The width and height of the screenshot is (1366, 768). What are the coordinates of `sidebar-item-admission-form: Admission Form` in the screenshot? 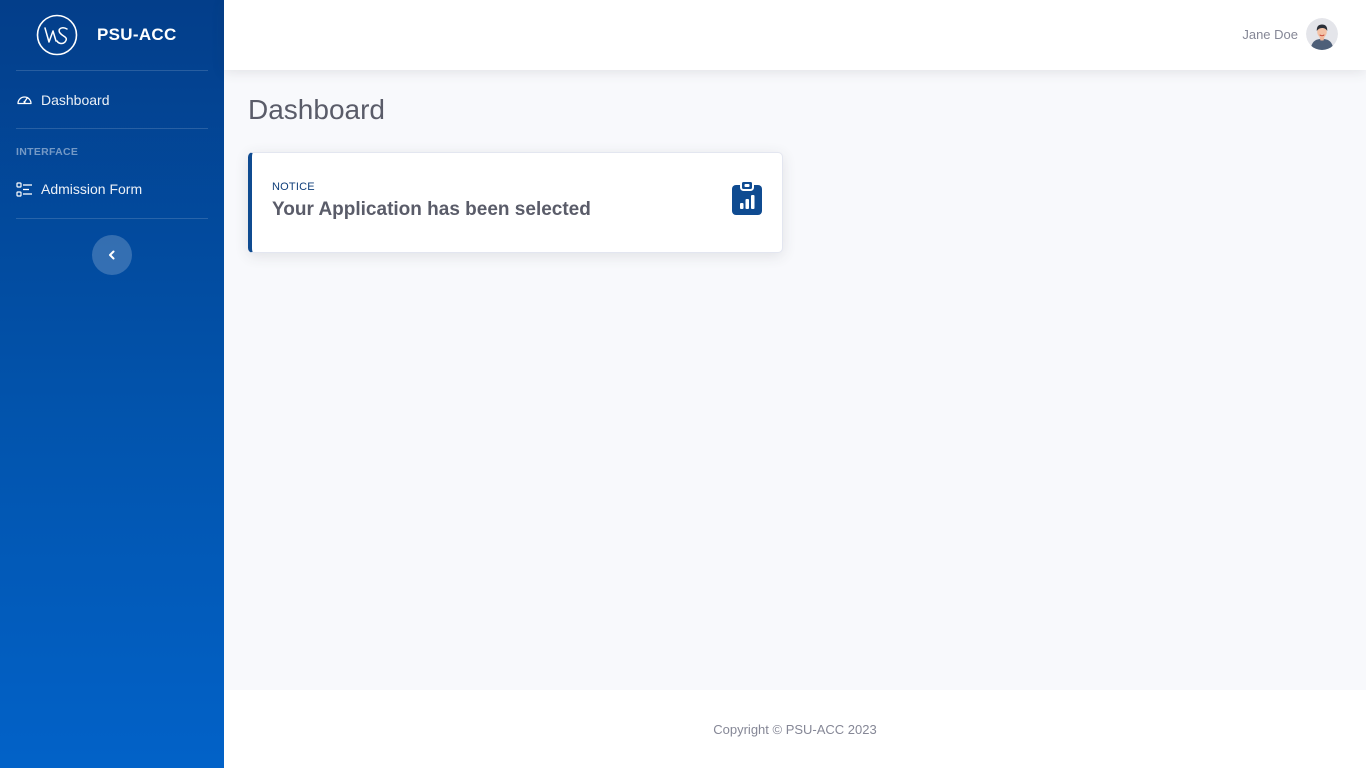 It's located at (112, 189).